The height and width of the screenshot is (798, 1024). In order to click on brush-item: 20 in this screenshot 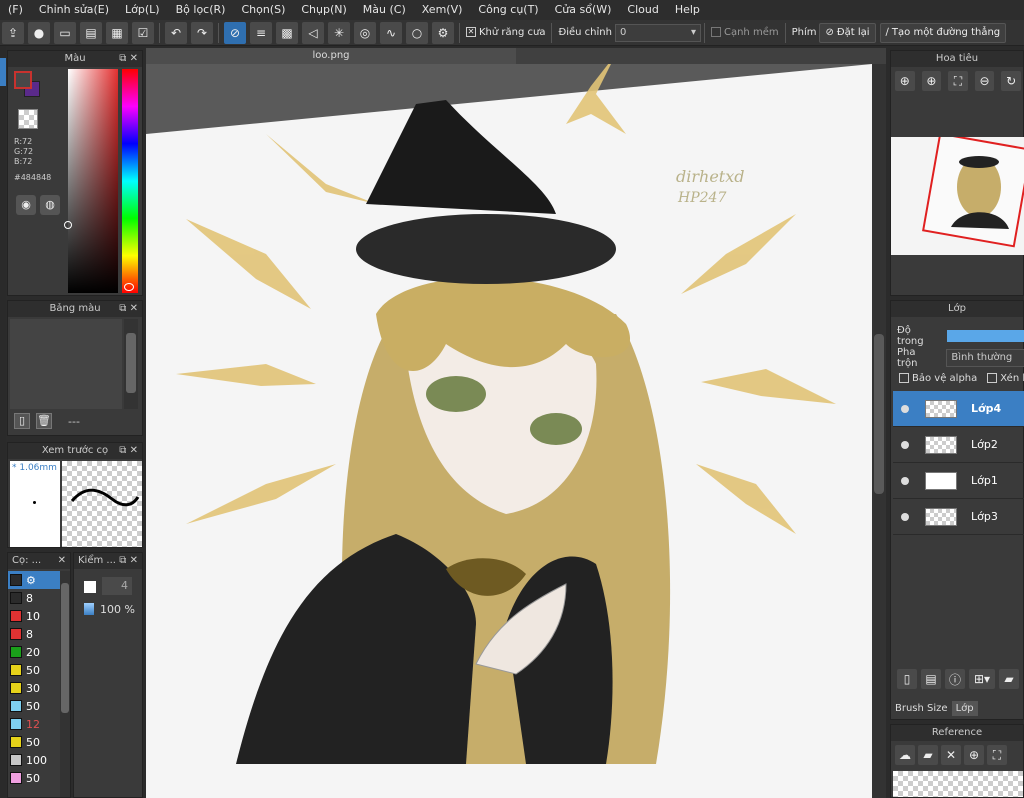, I will do `click(34, 652)`.